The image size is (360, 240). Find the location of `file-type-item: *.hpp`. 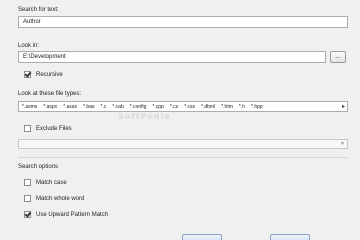

file-type-item: *.hpp is located at coordinates (257, 106).